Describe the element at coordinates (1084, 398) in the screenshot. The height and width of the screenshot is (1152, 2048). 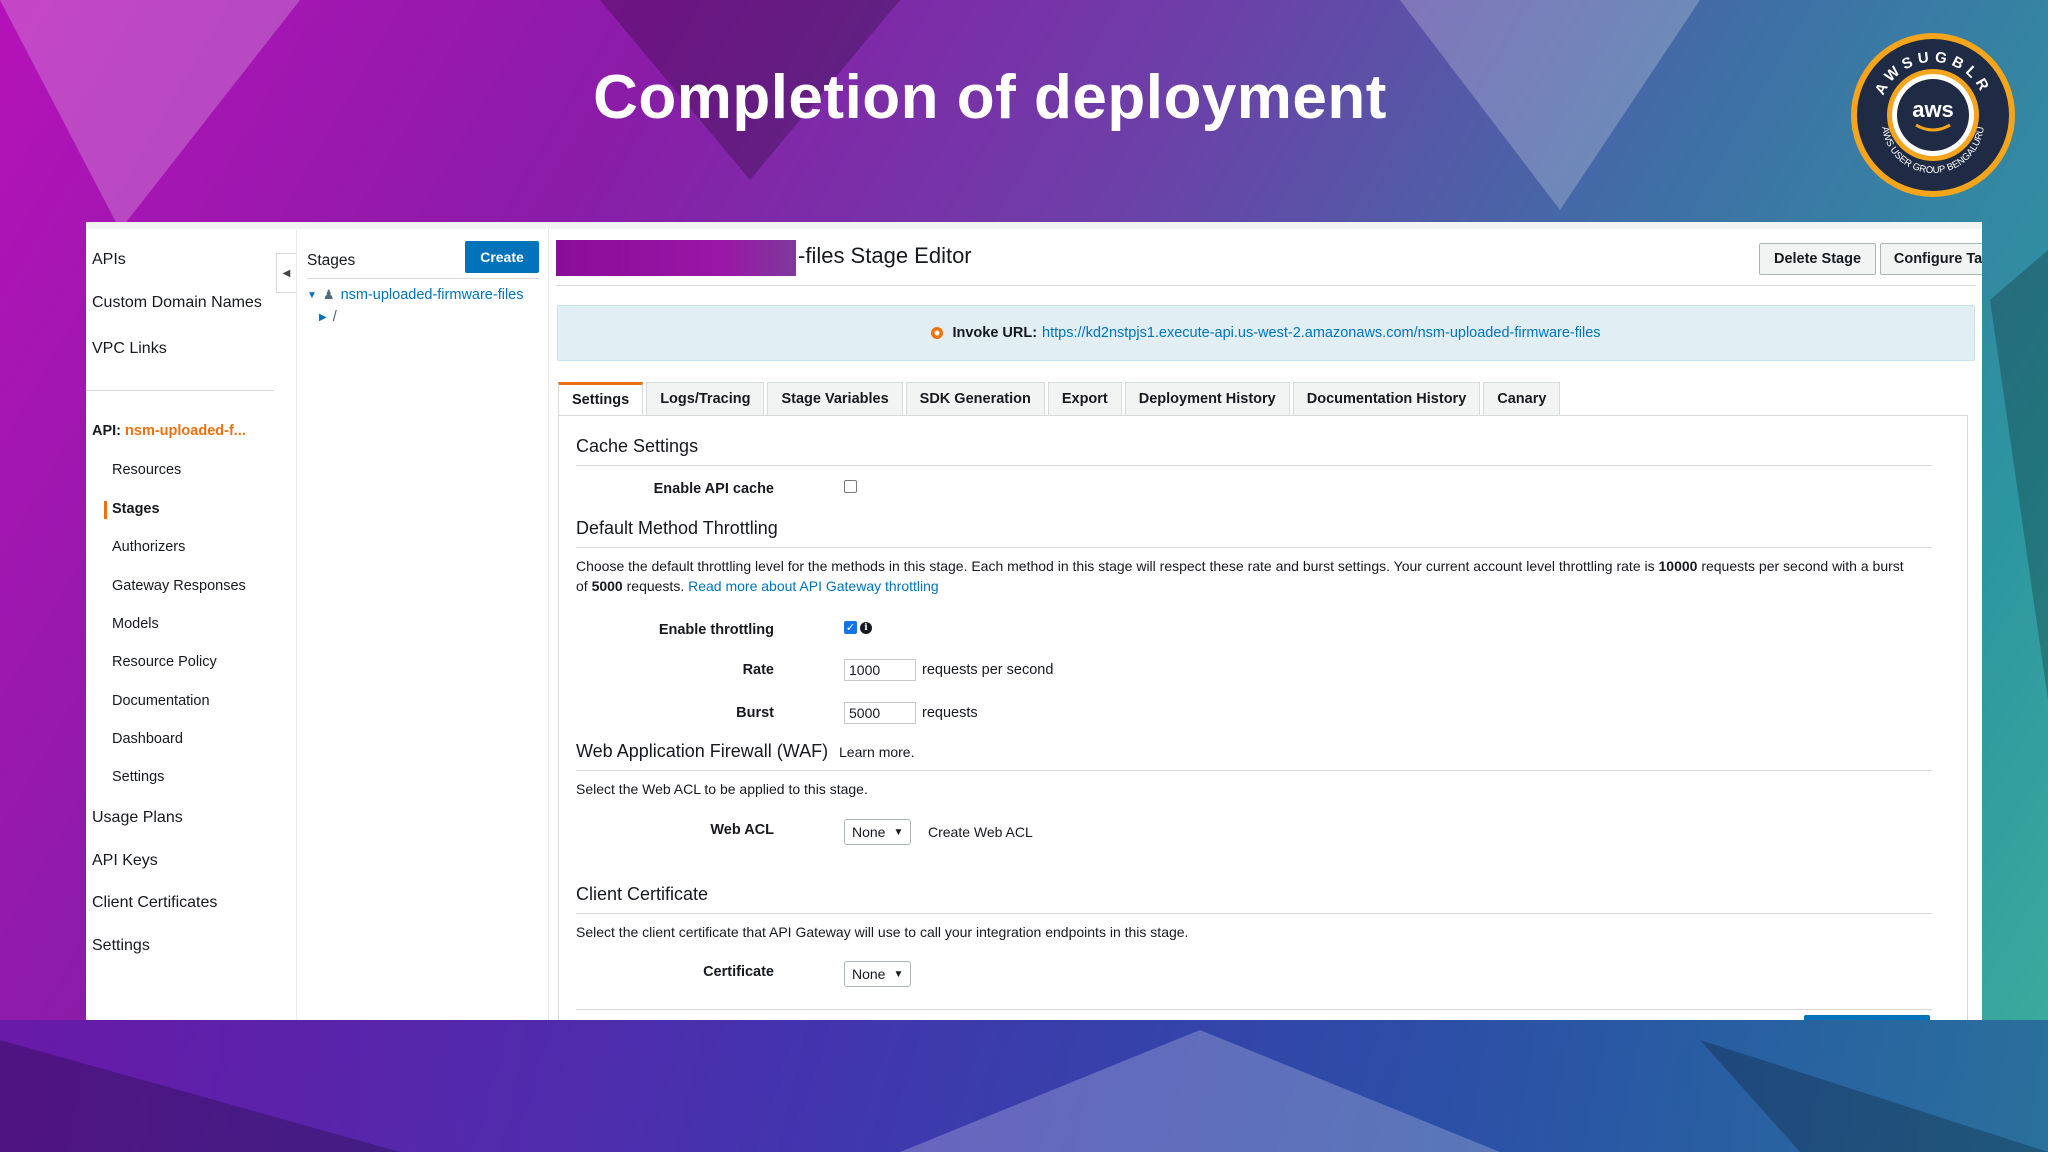
I see `tab-export: Export` at that location.